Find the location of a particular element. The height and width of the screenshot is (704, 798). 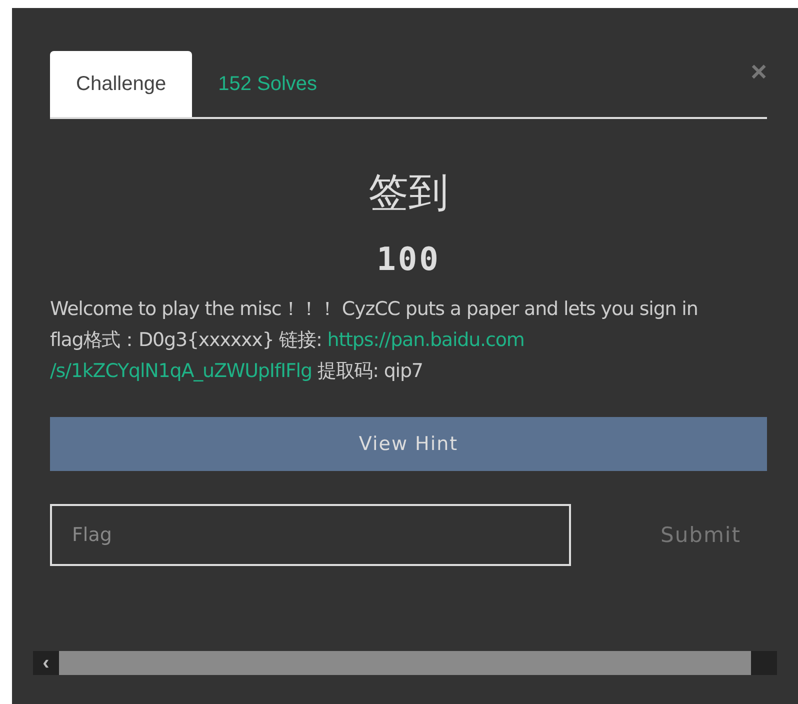

description-text: Welcome to play the misc！！！ CyzCC puts a paper and lets you sign in is located at coordinates (374, 309).